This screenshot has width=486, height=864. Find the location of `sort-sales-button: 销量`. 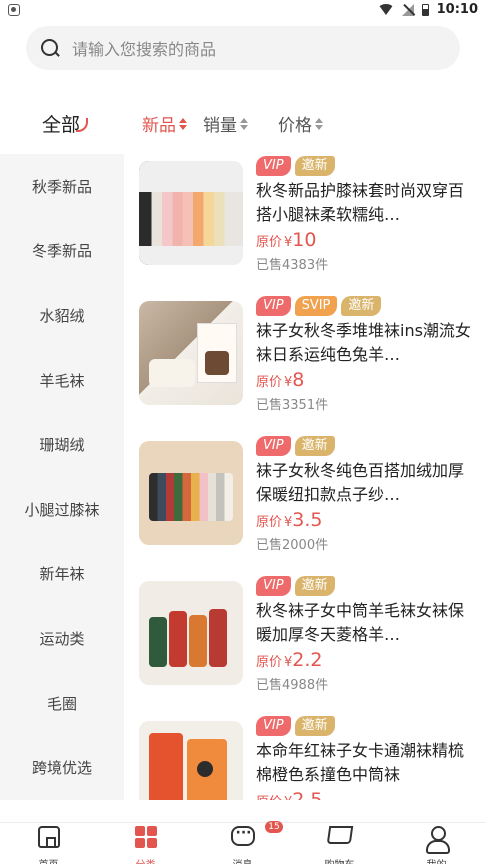

sort-sales-button: 销量 is located at coordinates (225, 123).